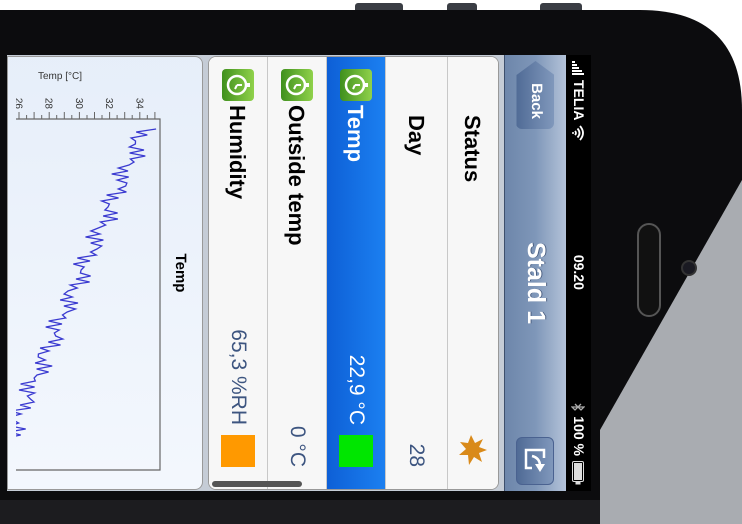  What do you see at coordinates (138, 103) in the screenshot?
I see `tick-label: 34` at bounding box center [138, 103].